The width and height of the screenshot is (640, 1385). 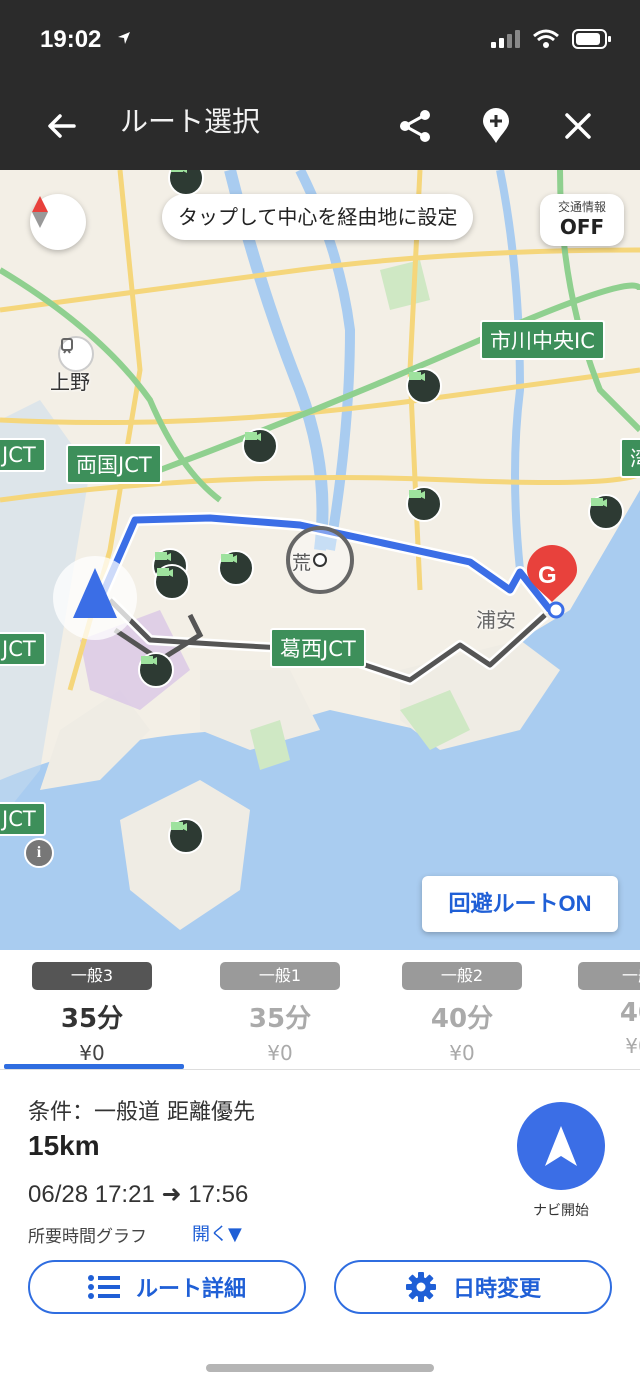 What do you see at coordinates (547, 575) in the screenshot?
I see `goal-label: G` at bounding box center [547, 575].